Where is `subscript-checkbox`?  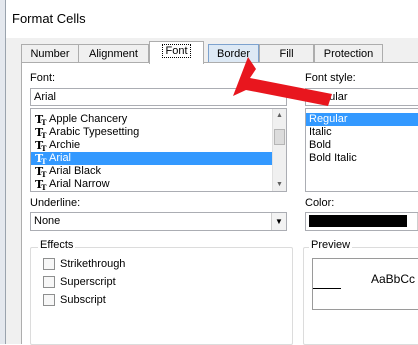
subscript-checkbox is located at coordinates (49, 300).